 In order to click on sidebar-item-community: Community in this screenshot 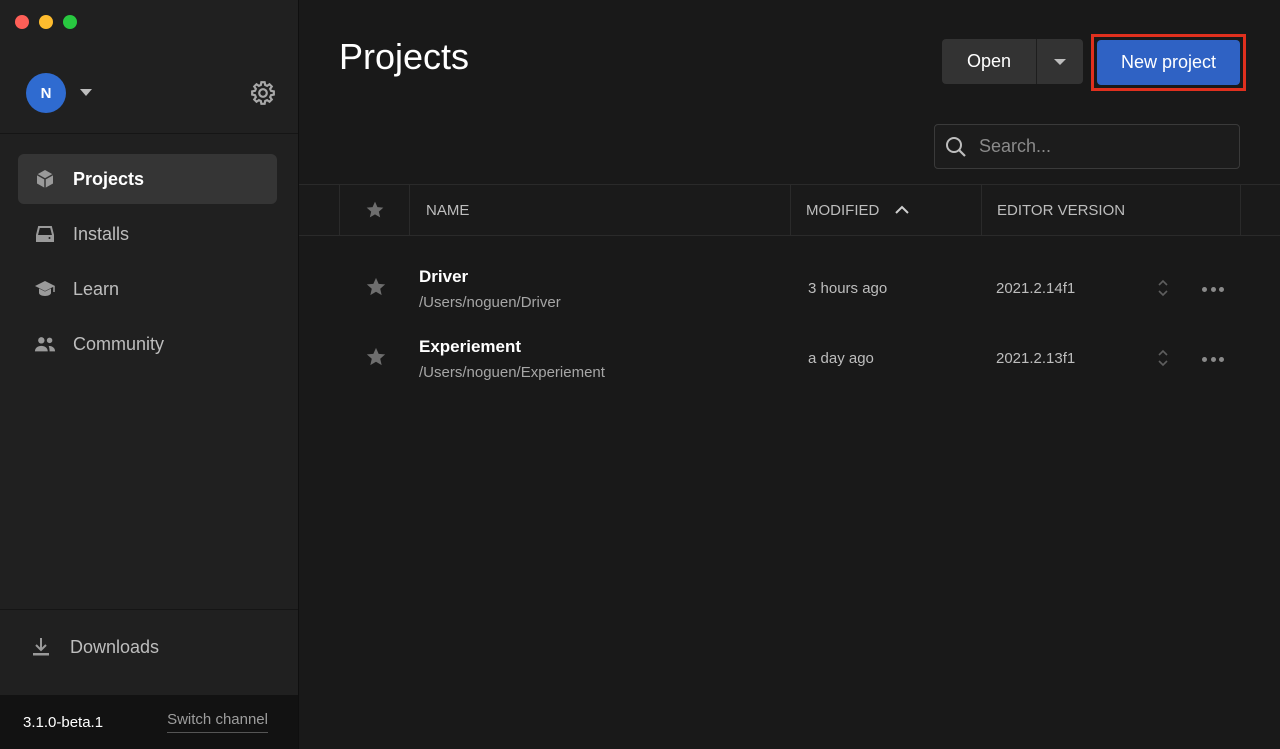, I will do `click(147, 344)`.